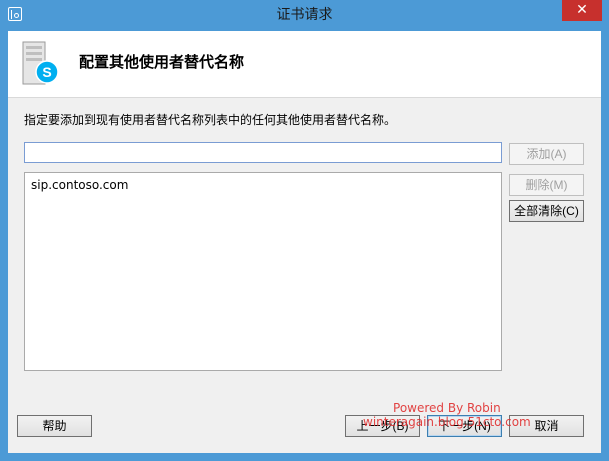 The height and width of the screenshot is (461, 609). I want to click on window-title: 证书请求, so click(304, 15).